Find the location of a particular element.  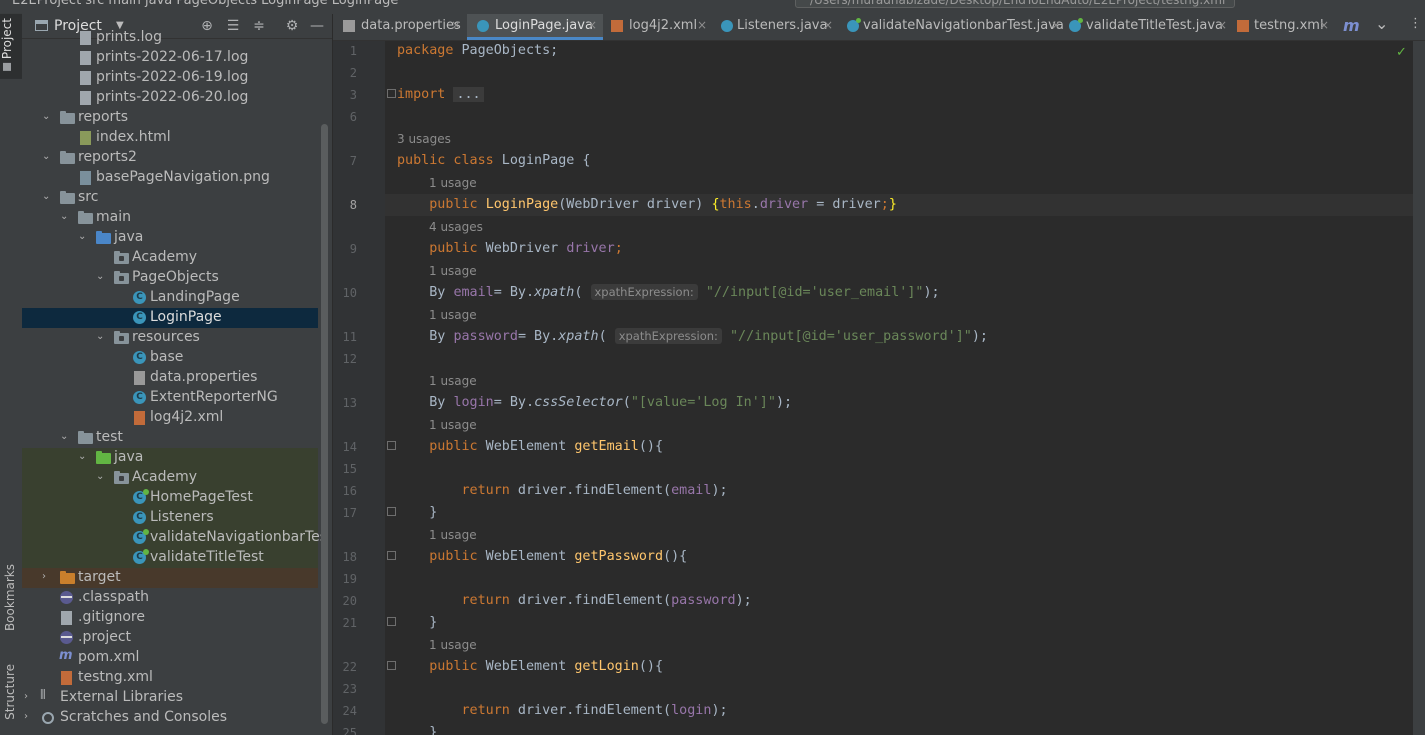

tree-item-test: ⌄ test is located at coordinates (170, 438).